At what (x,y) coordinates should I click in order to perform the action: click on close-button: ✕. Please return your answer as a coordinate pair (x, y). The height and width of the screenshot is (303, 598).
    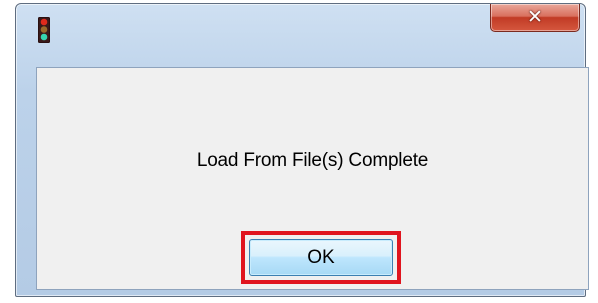
    Looking at the image, I should click on (535, 18).